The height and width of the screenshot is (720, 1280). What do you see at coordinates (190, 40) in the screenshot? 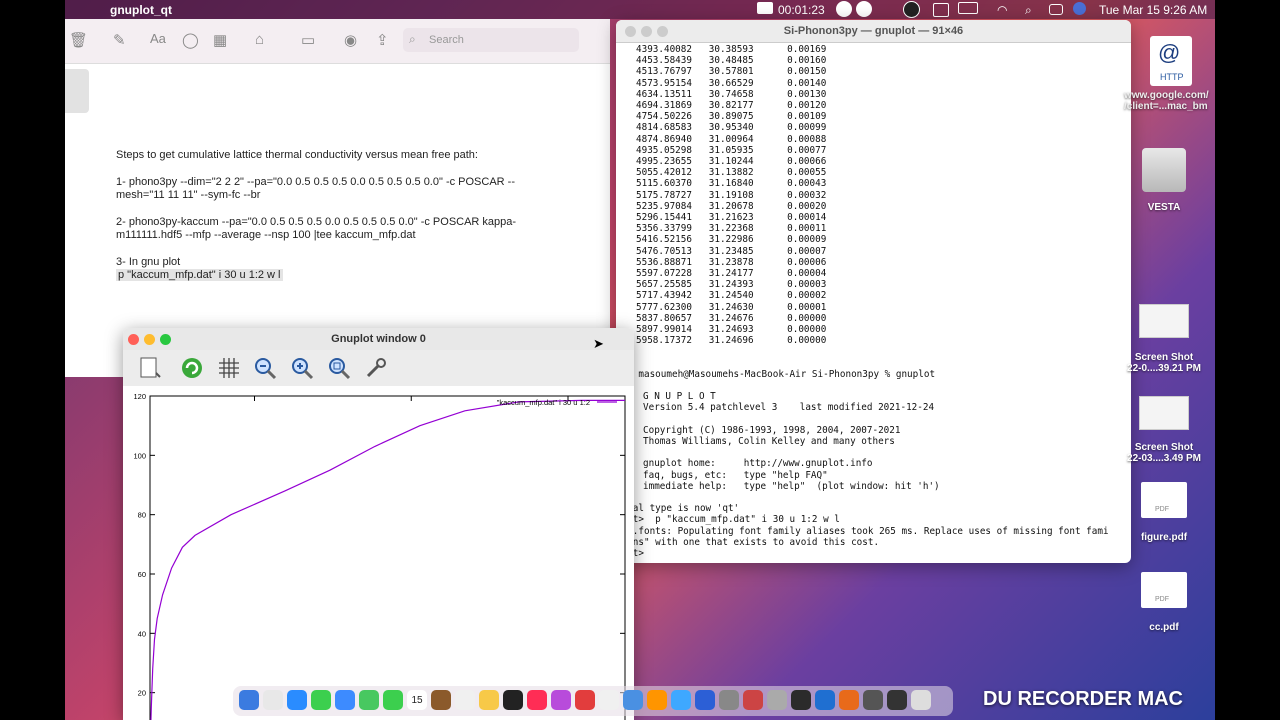
I see `checklist-icon: ◯` at bounding box center [190, 40].